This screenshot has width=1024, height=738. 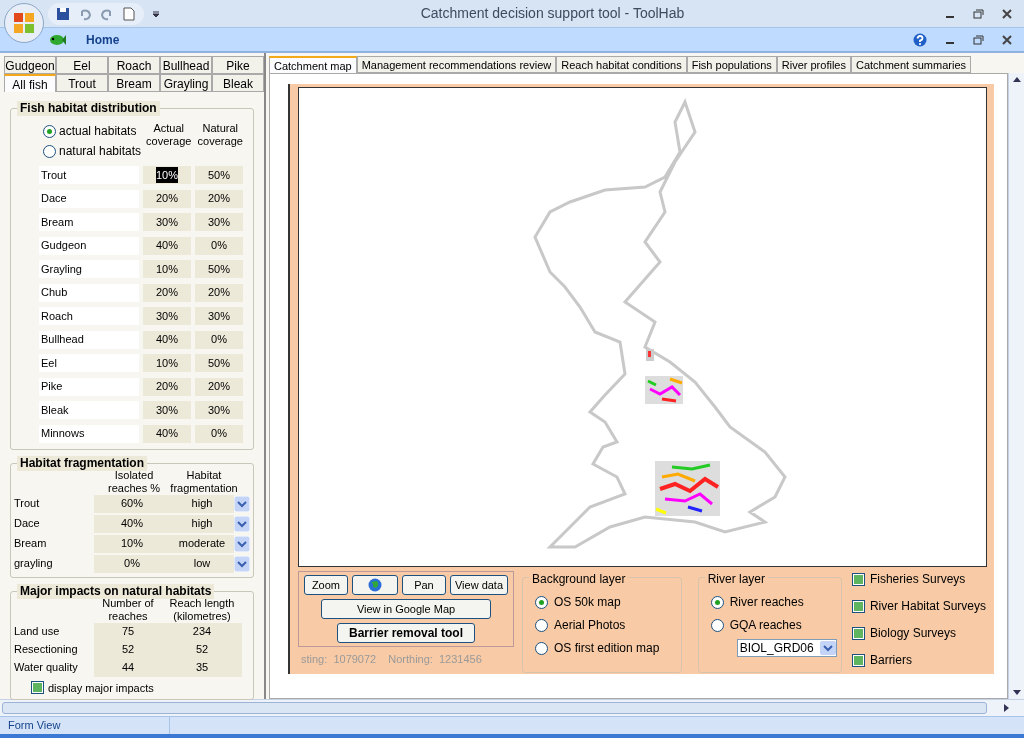 I want to click on google-map-button: View in Google Map, so click(x=406, y=609).